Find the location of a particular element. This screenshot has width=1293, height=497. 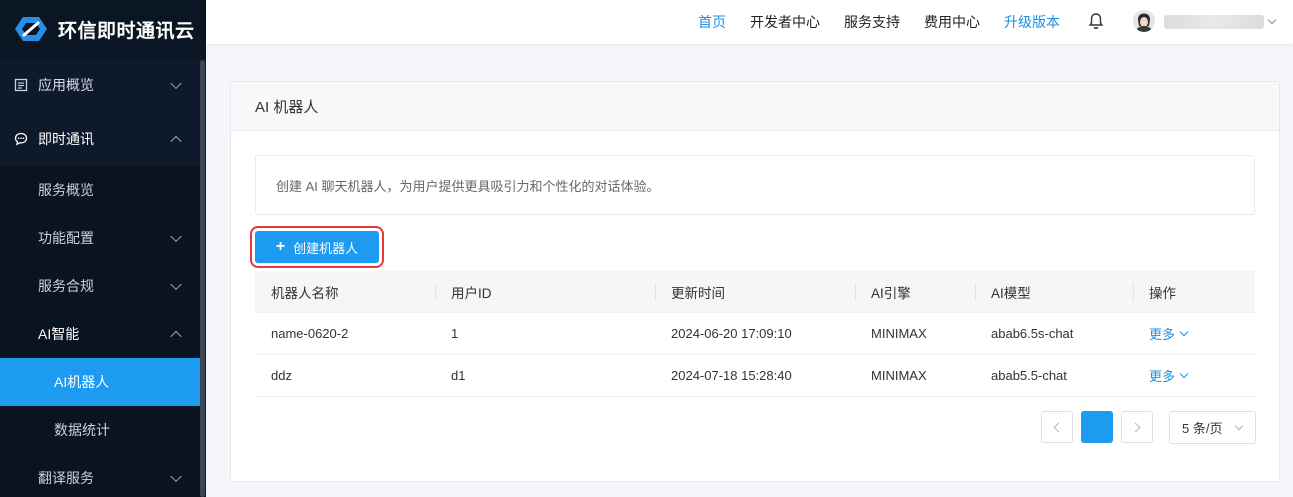

column-header: 机器人名称 is located at coordinates (305, 293).